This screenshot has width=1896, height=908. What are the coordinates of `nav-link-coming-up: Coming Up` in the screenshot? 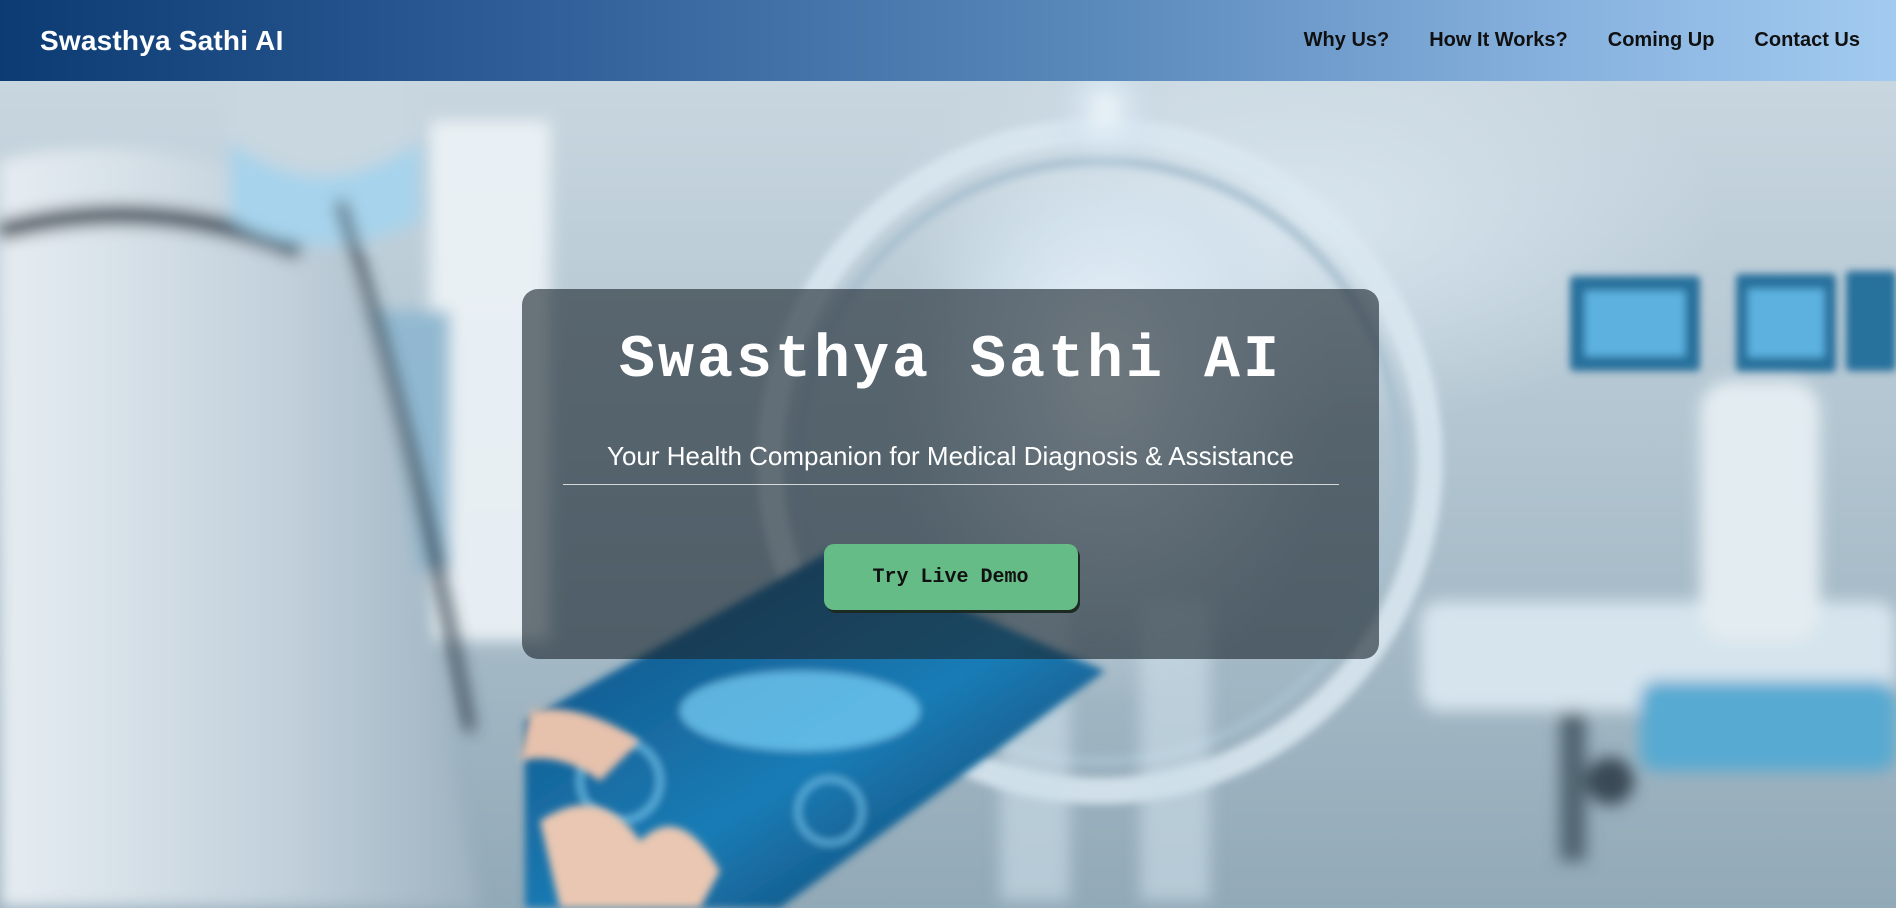 It's located at (1661, 40).